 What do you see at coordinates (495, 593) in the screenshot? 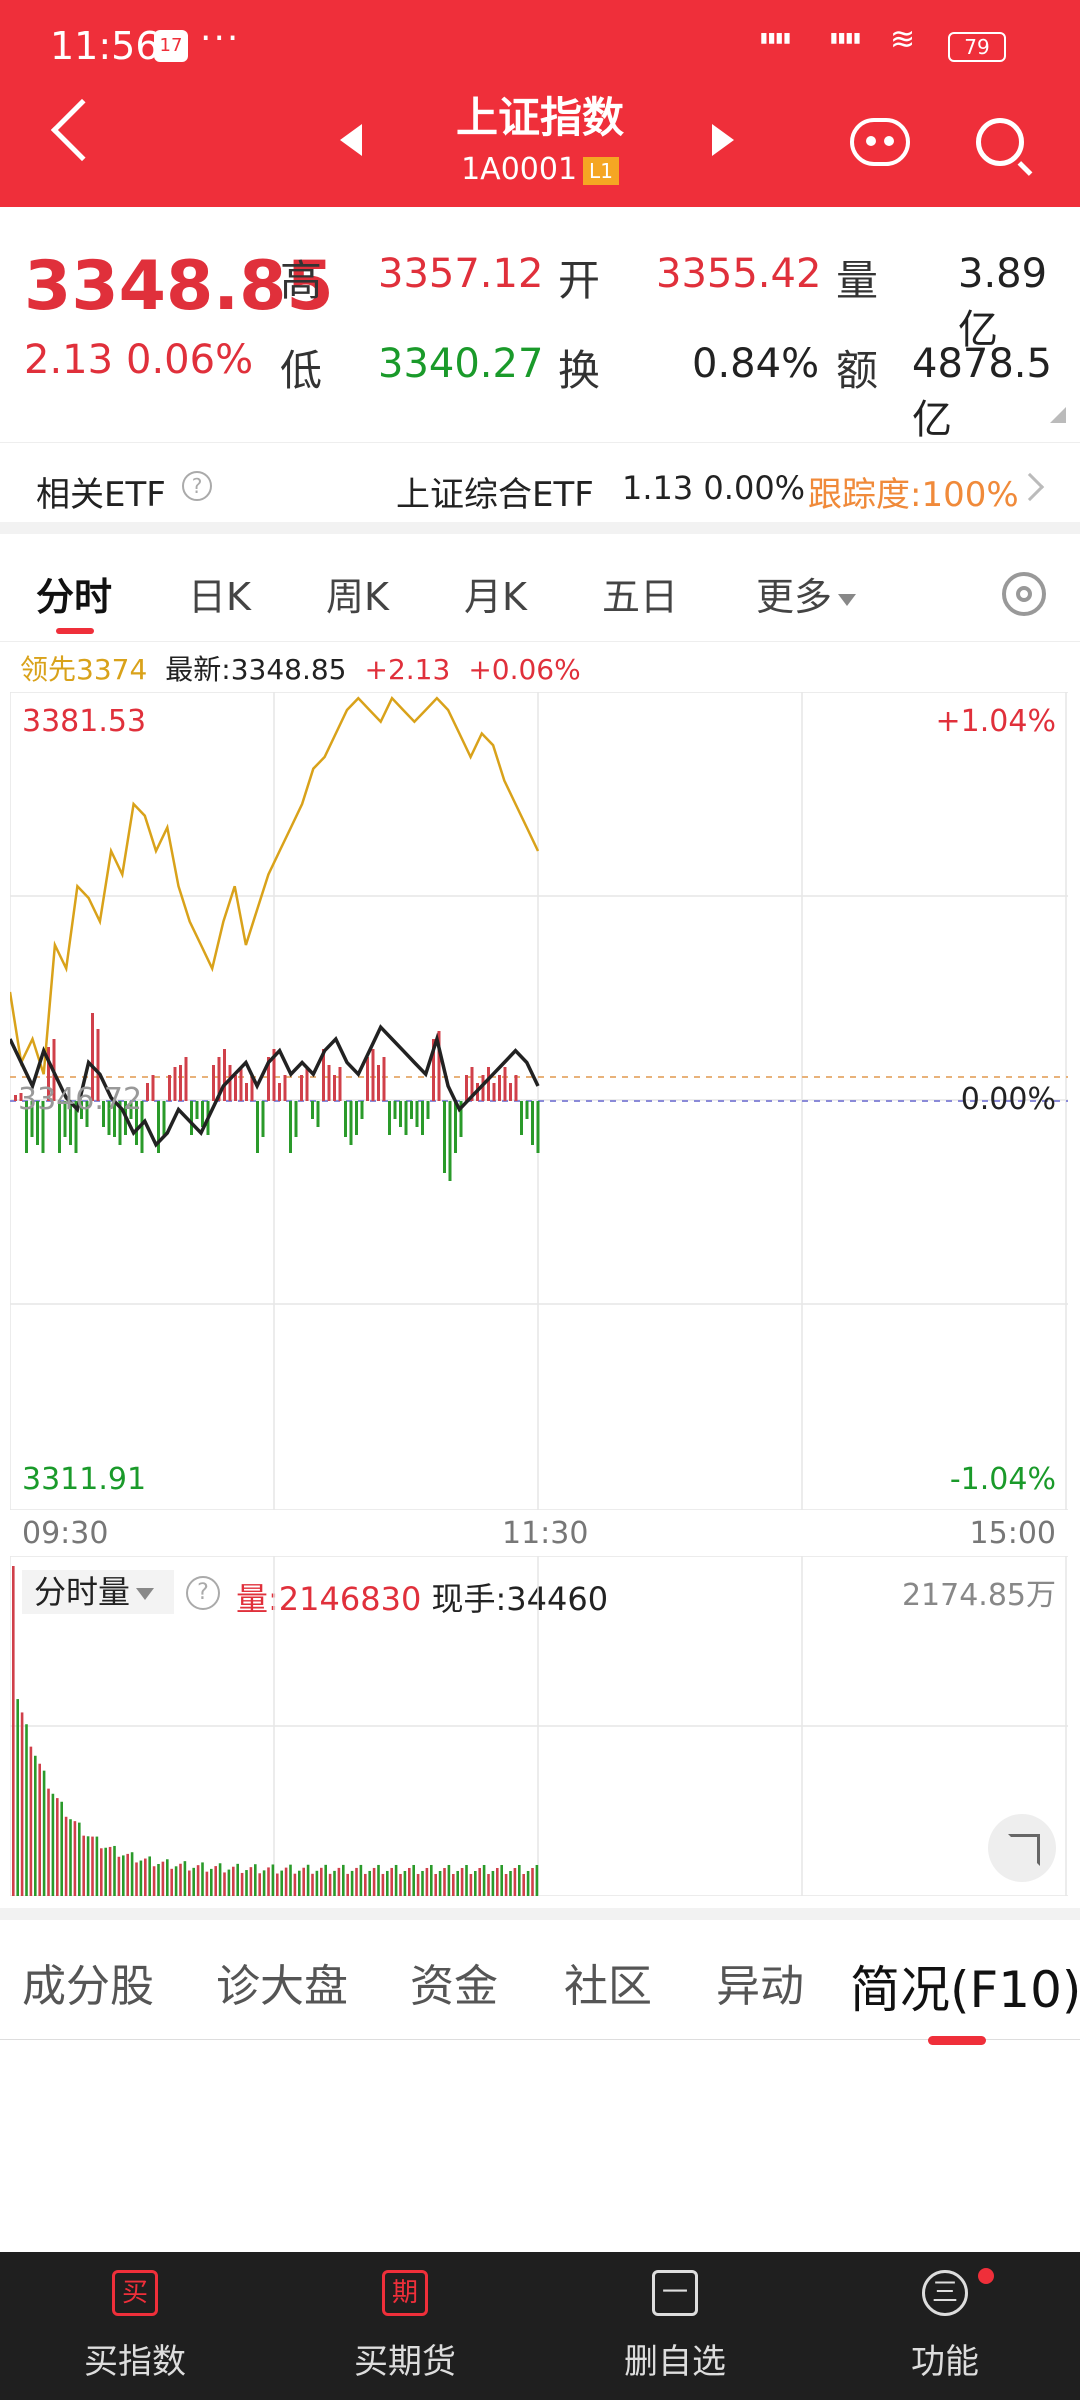
I see `tab-monthly-k: 月K` at bounding box center [495, 593].